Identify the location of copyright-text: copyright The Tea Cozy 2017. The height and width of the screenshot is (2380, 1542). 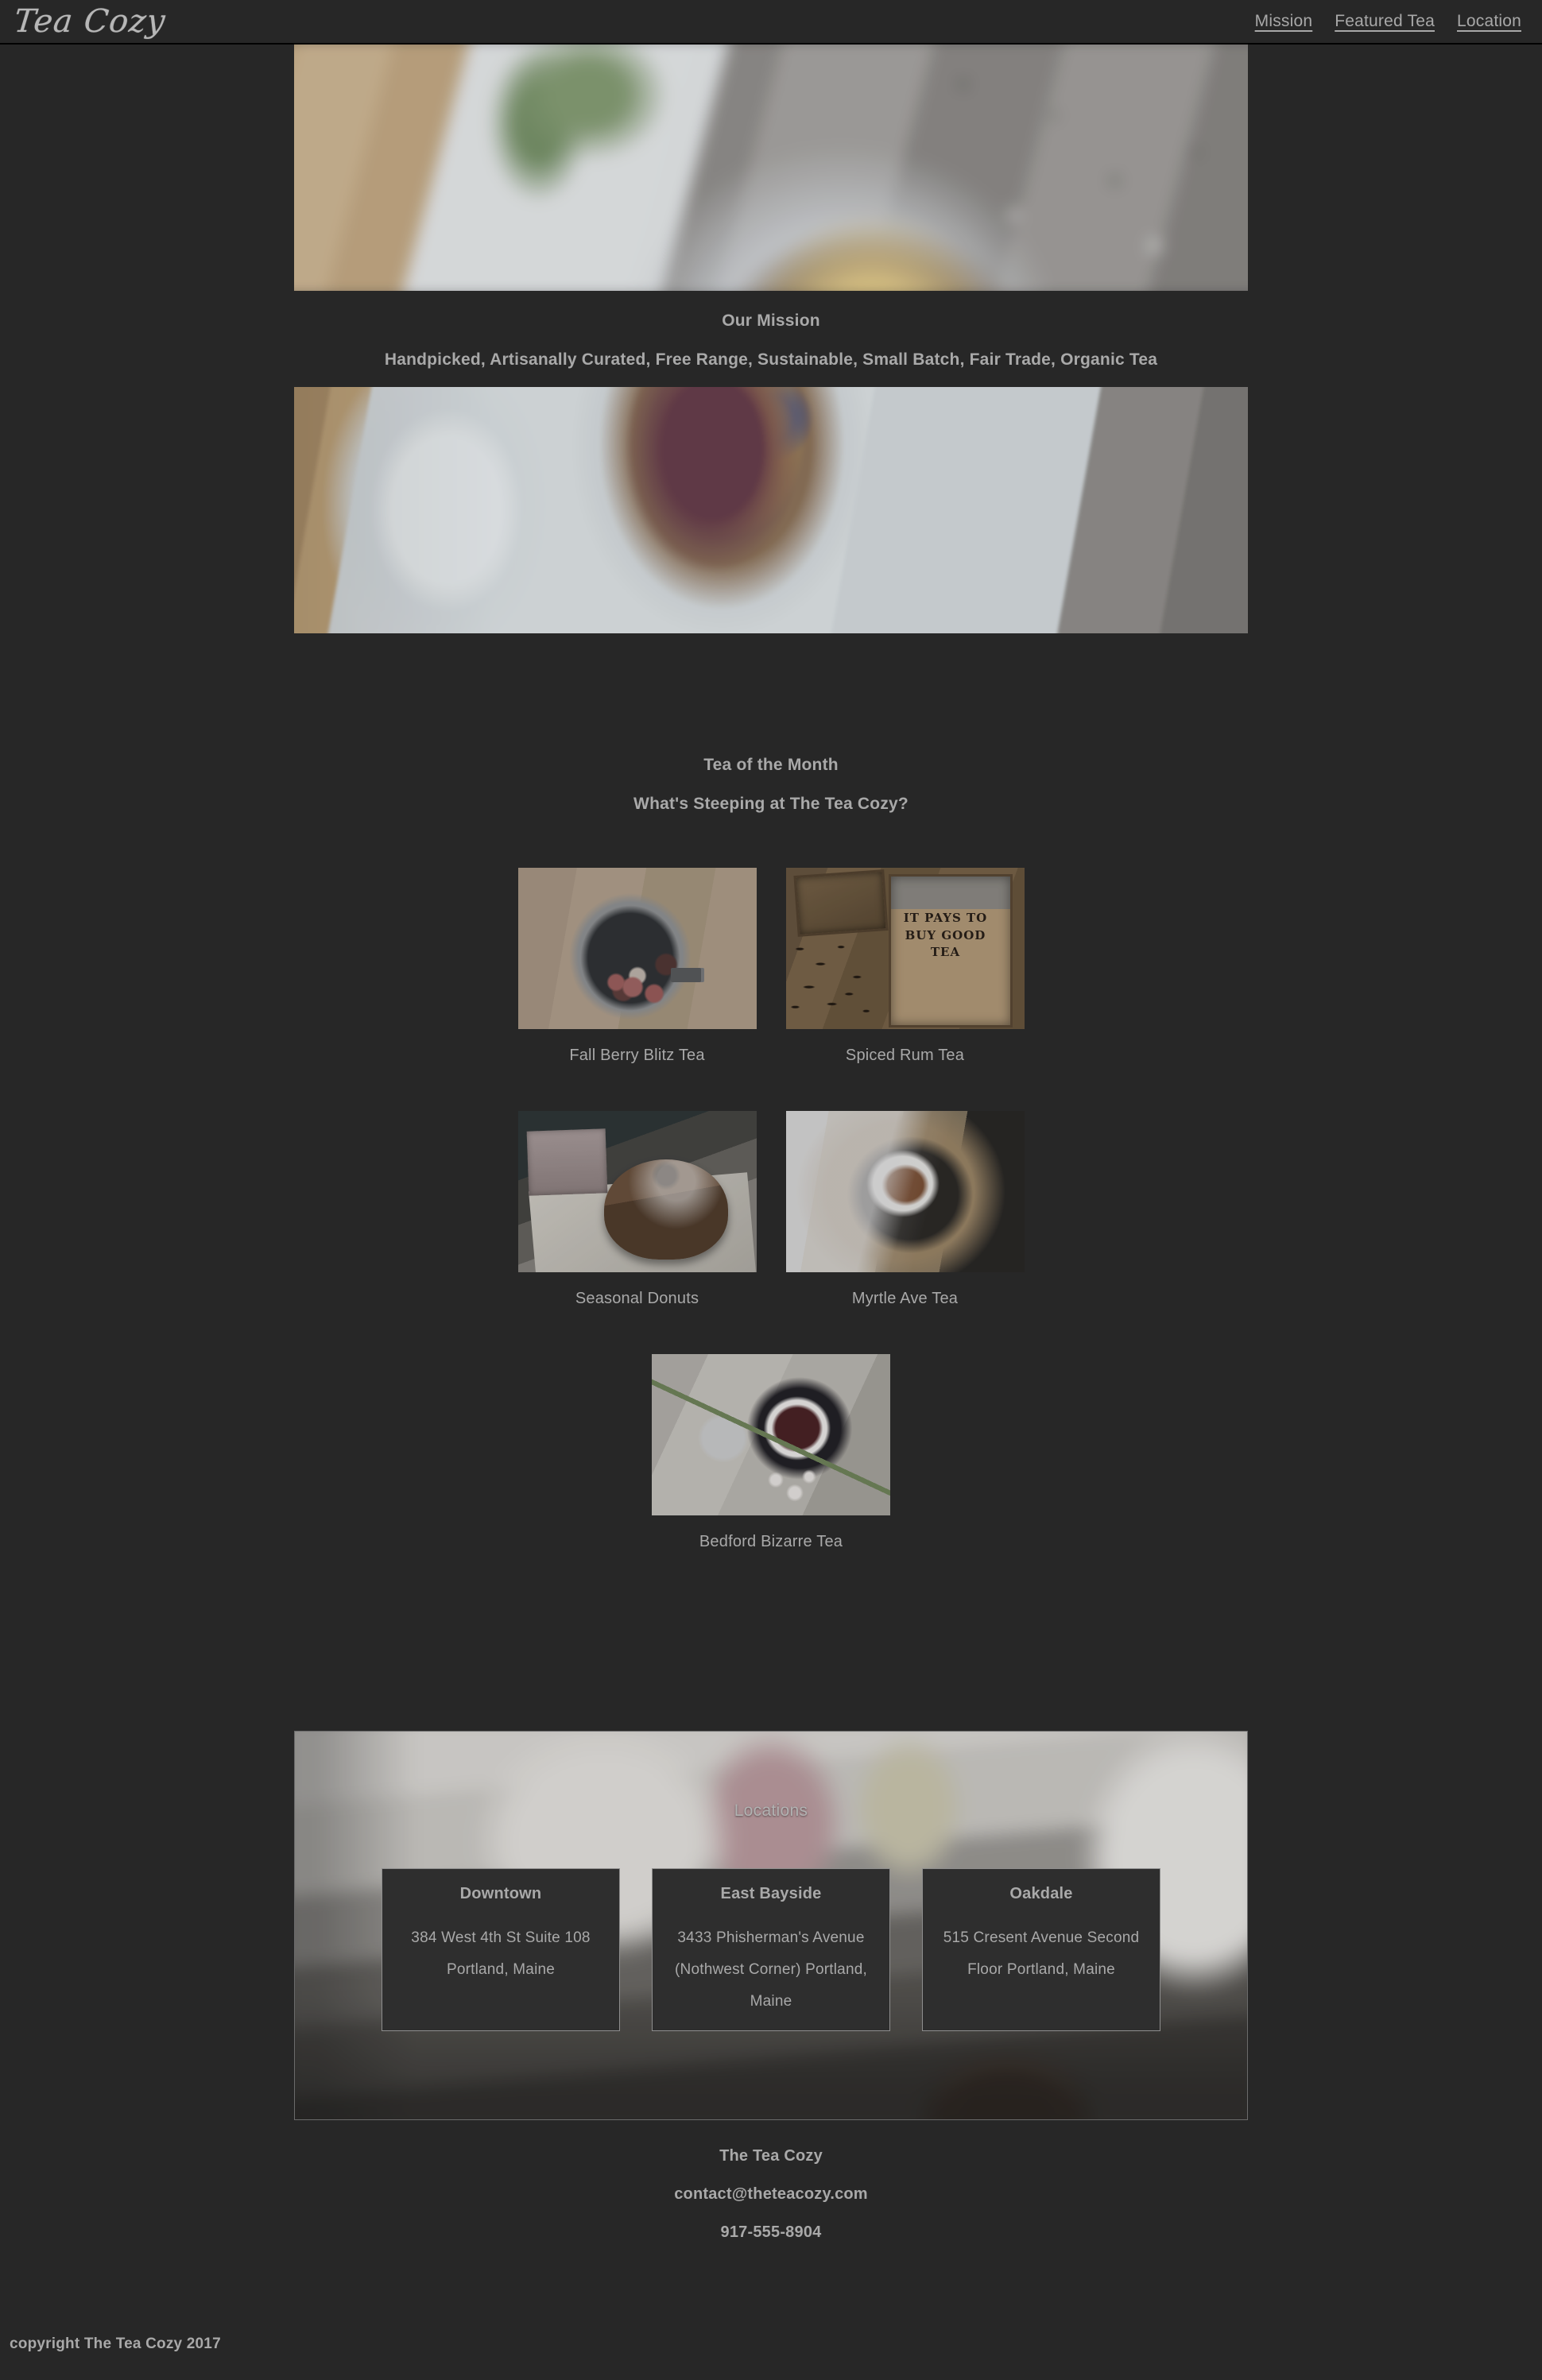
(115, 2343).